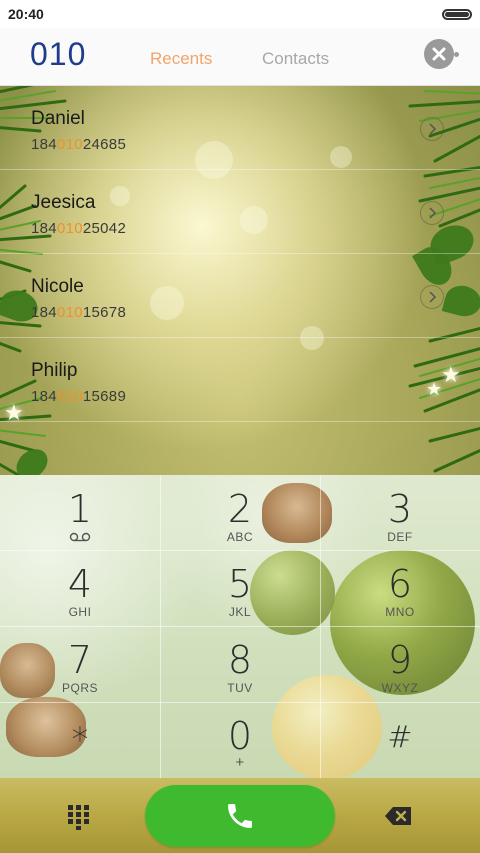 This screenshot has height=853, width=480. I want to click on clear-button, so click(442, 57).